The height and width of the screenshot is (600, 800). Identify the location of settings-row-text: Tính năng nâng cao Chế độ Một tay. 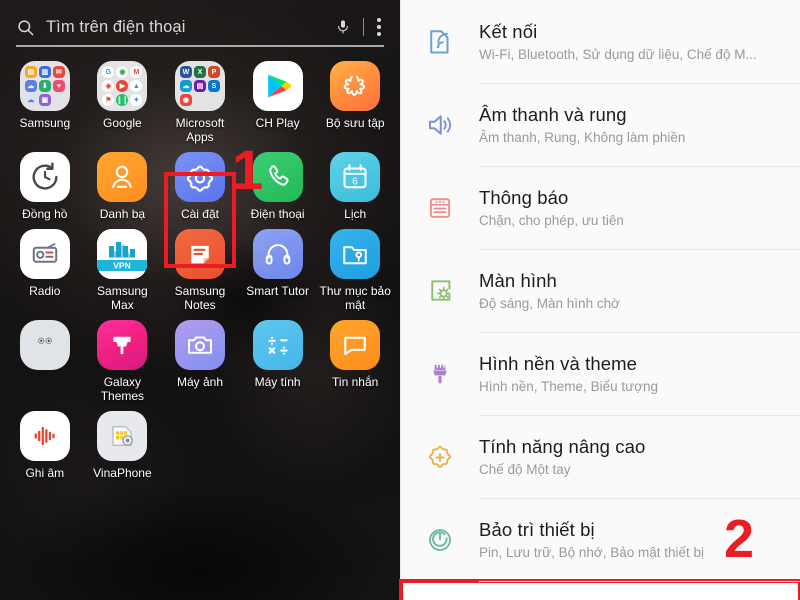
(632, 457).